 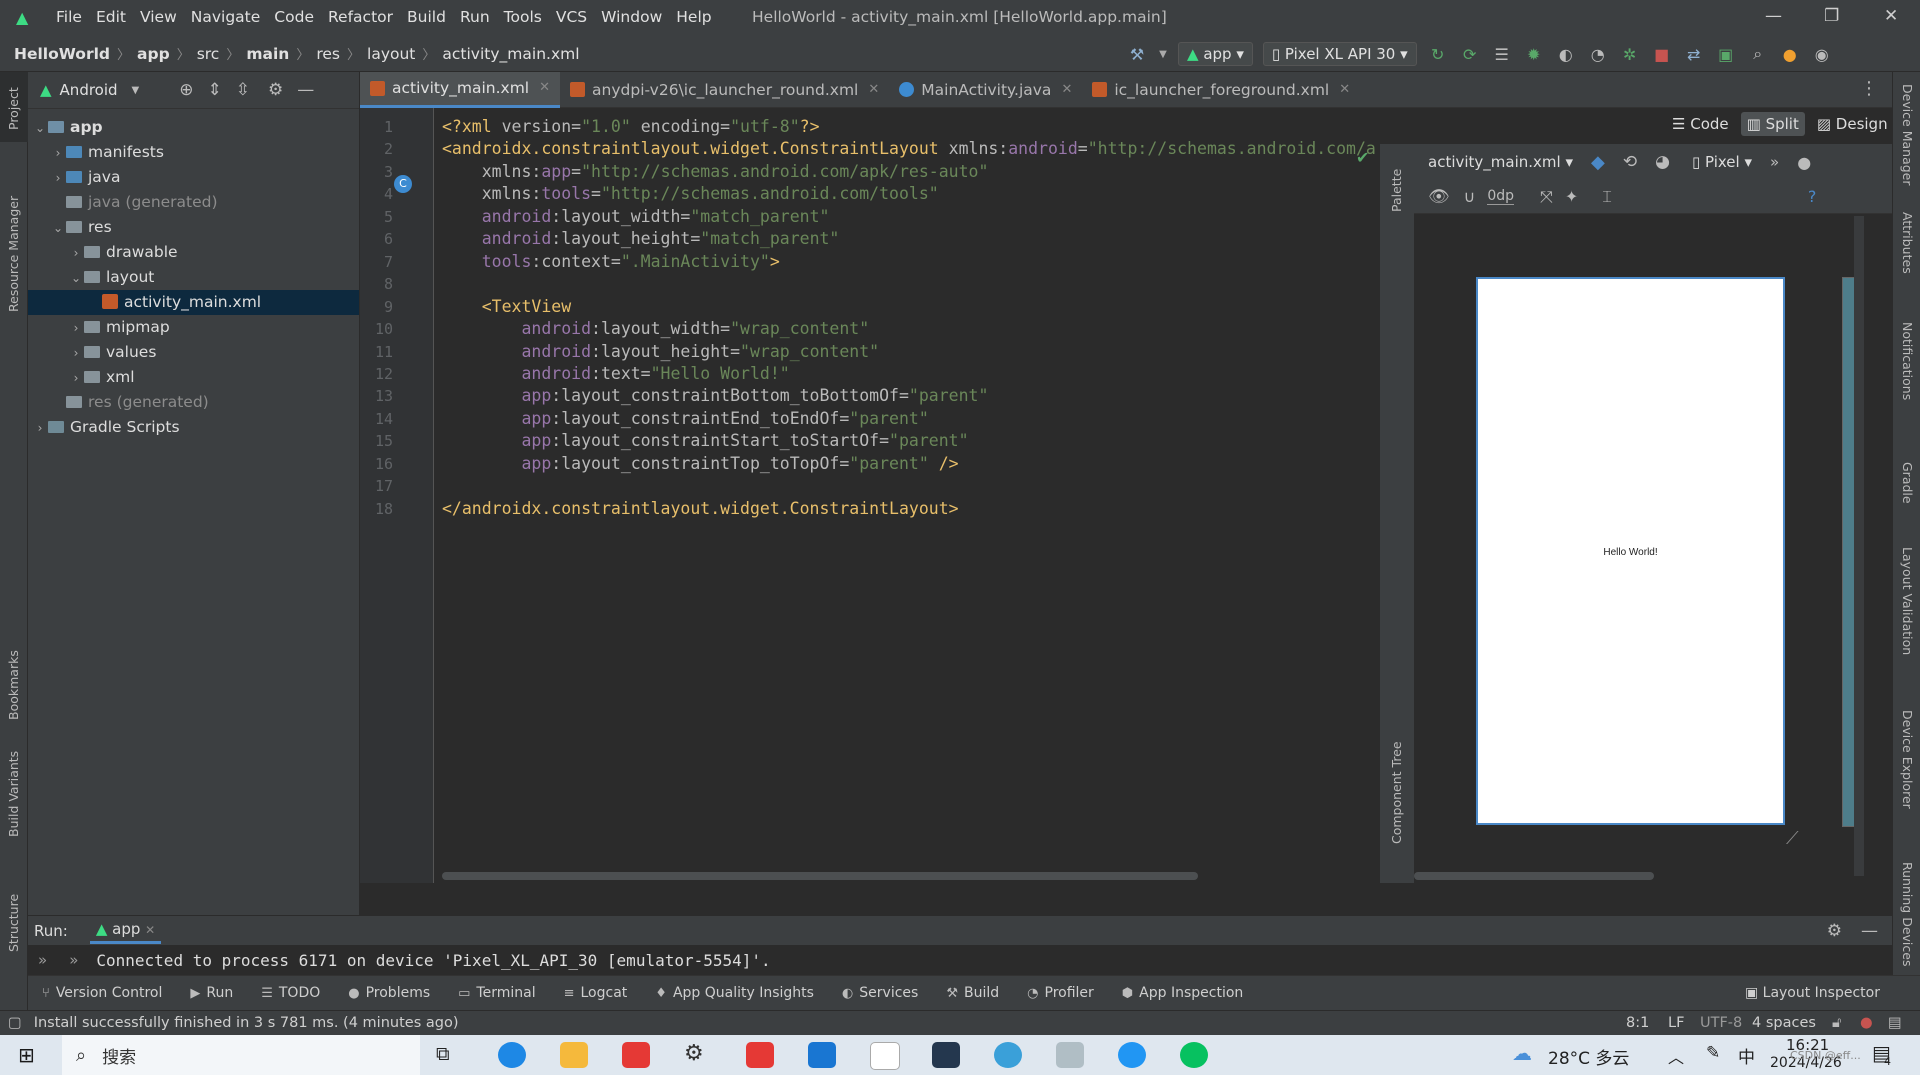 I want to click on edge-browser-icon, so click(x=512, y=1055).